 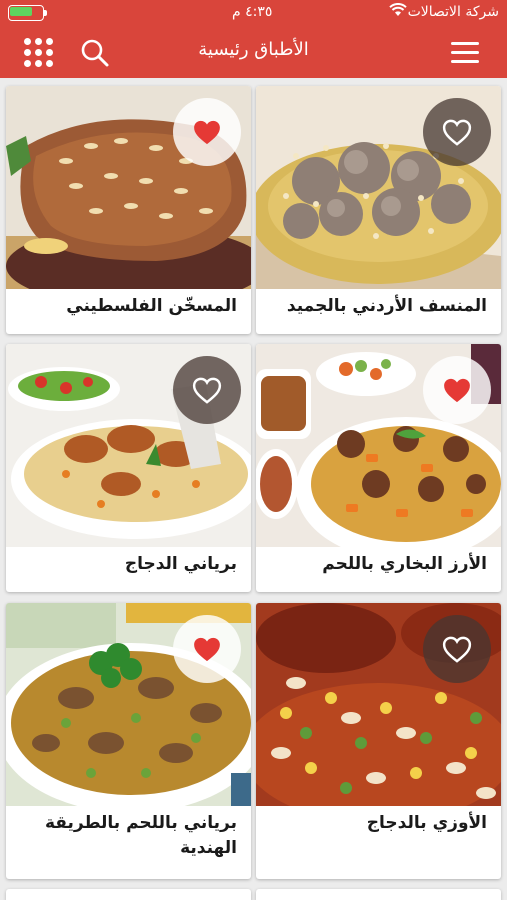 I want to click on page-title: الأطباق رئيسية, so click(x=253, y=49).